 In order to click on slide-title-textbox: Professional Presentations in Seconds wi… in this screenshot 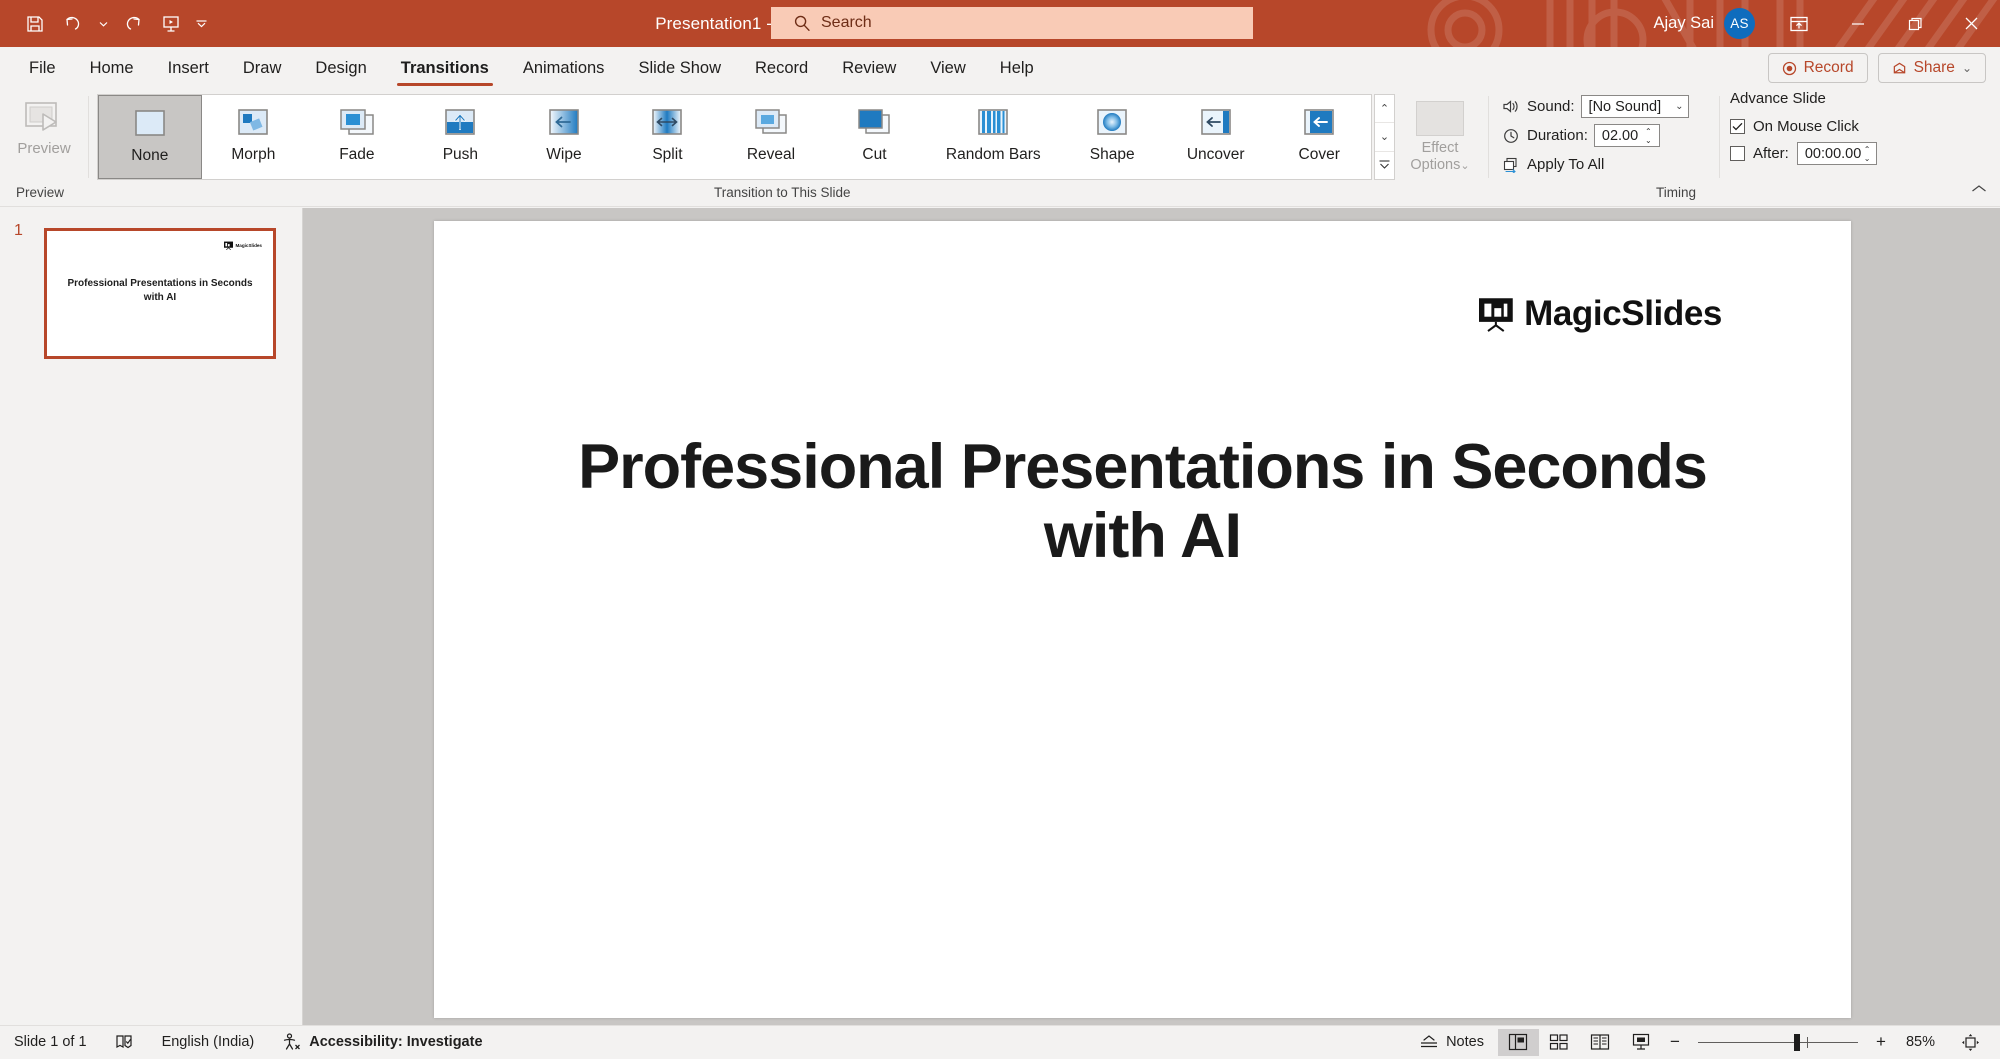, I will do `click(1142, 501)`.